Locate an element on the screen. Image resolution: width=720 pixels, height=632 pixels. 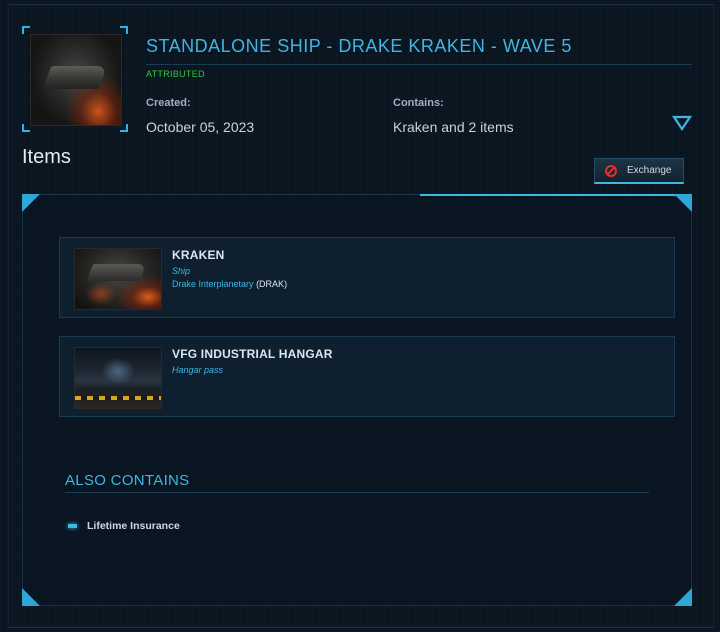
item-name: VFG INDUSTRIAL HANGAR is located at coordinates (252, 354).